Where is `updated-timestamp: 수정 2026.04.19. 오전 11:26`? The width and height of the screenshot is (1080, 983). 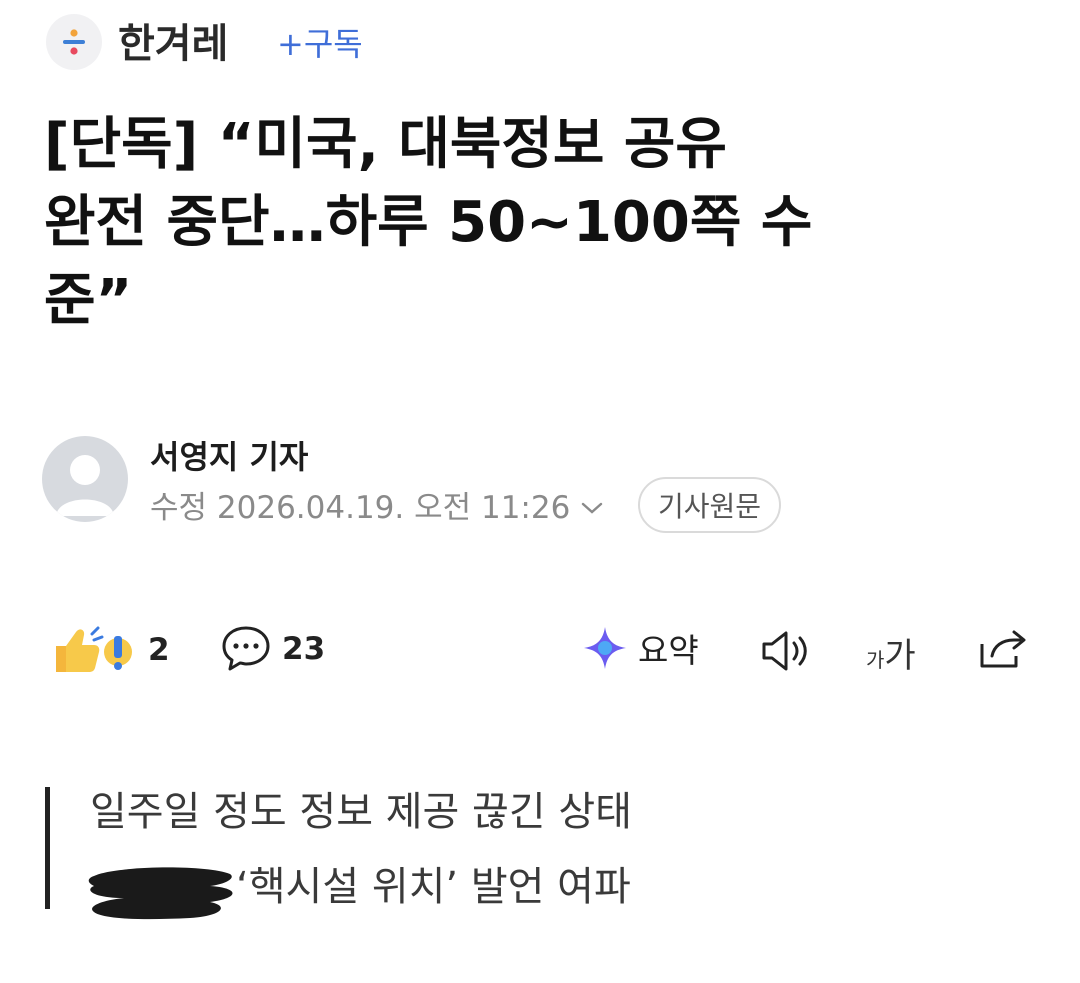
updated-timestamp: 수정 2026.04.19. 오전 11:26 is located at coordinates (377, 508).